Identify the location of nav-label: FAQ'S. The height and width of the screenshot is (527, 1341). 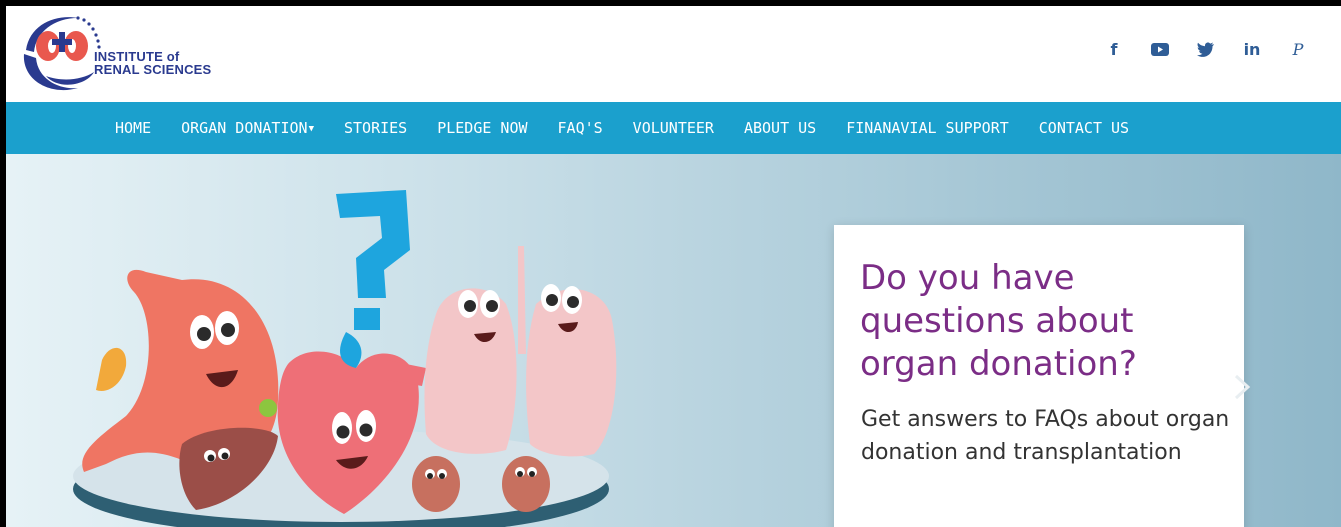
(580, 128).